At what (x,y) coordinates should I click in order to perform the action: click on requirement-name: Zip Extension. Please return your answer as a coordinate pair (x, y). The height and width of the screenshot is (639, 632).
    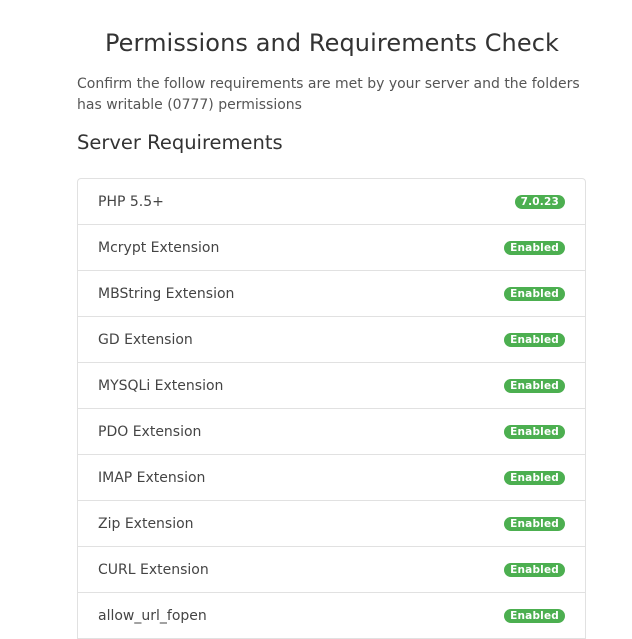
    Looking at the image, I should click on (146, 523).